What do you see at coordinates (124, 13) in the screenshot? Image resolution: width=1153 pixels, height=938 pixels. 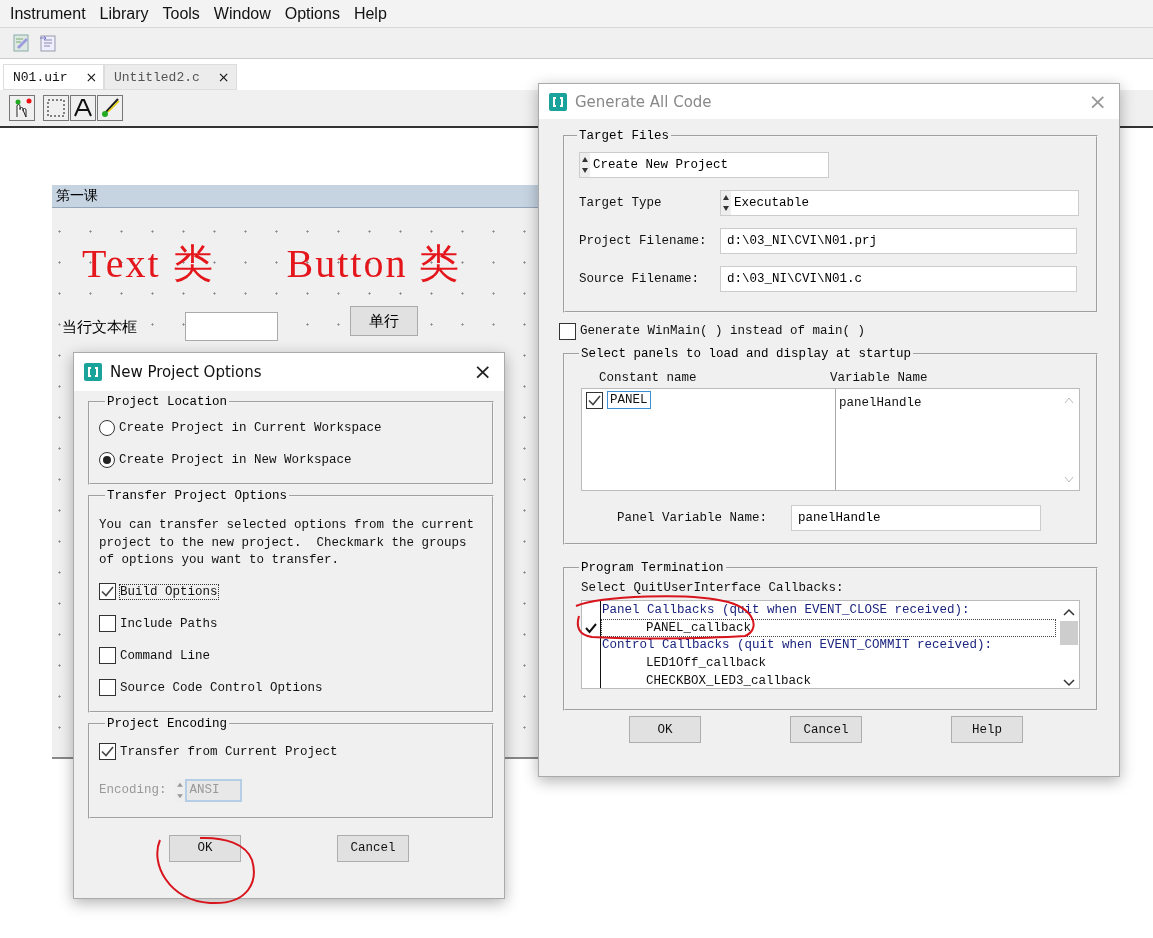 I see `menu-item: Library` at bounding box center [124, 13].